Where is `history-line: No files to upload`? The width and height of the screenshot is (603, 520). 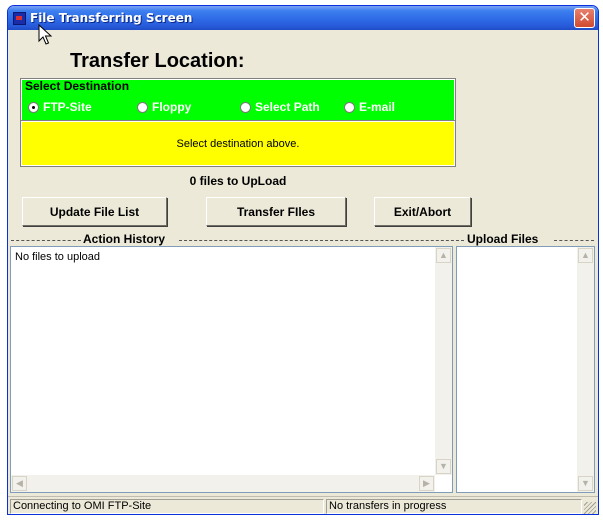 history-line: No files to upload is located at coordinates (57, 257).